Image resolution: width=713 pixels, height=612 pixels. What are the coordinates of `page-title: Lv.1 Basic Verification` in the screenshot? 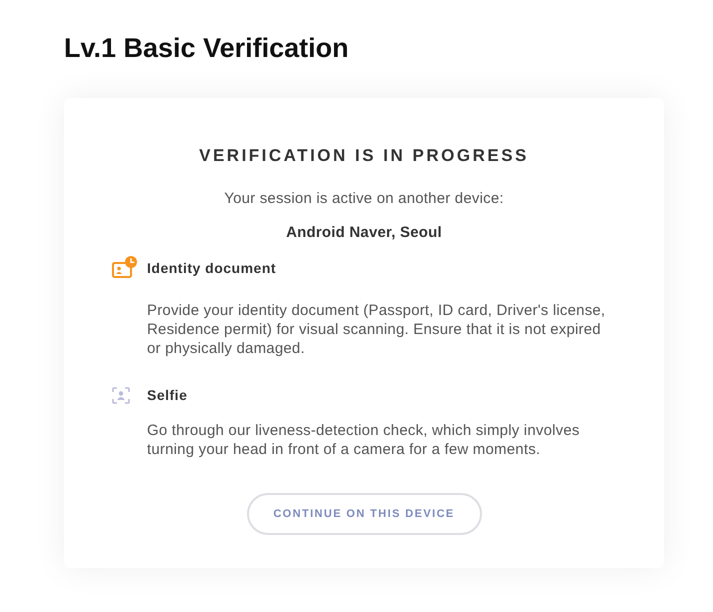 It's located at (207, 48).